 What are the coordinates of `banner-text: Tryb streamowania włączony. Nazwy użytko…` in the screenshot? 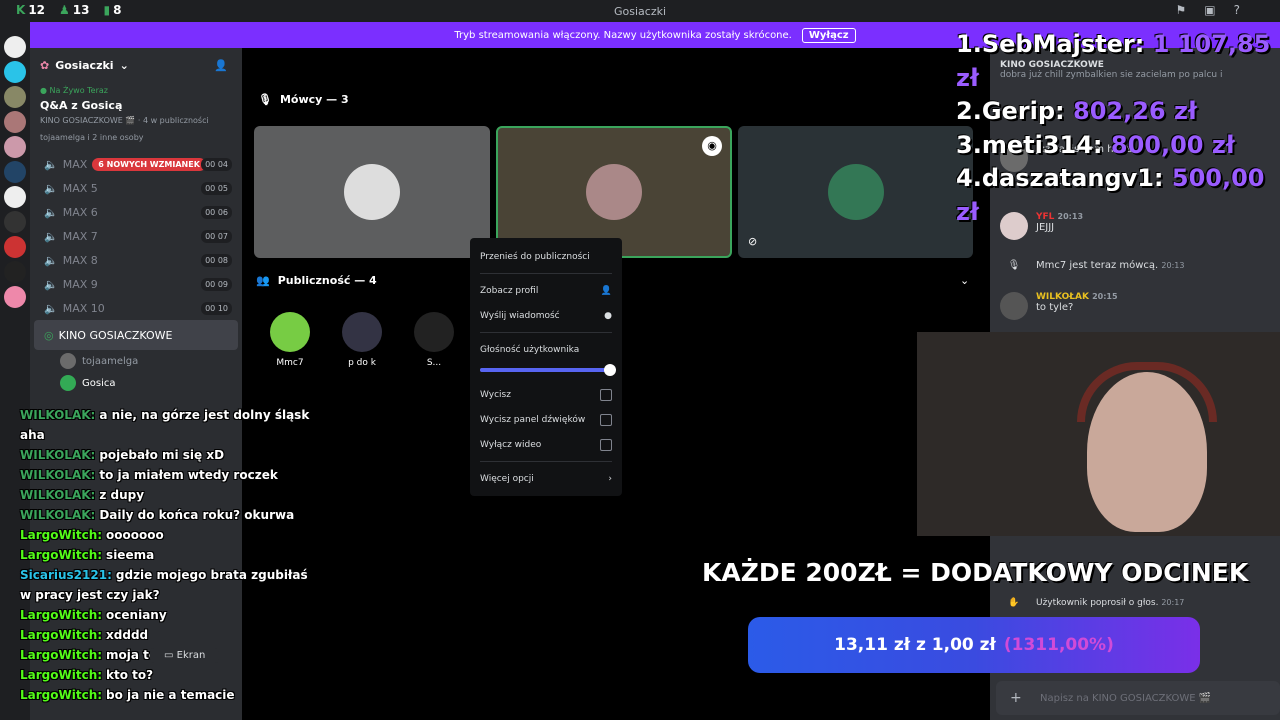 It's located at (623, 35).